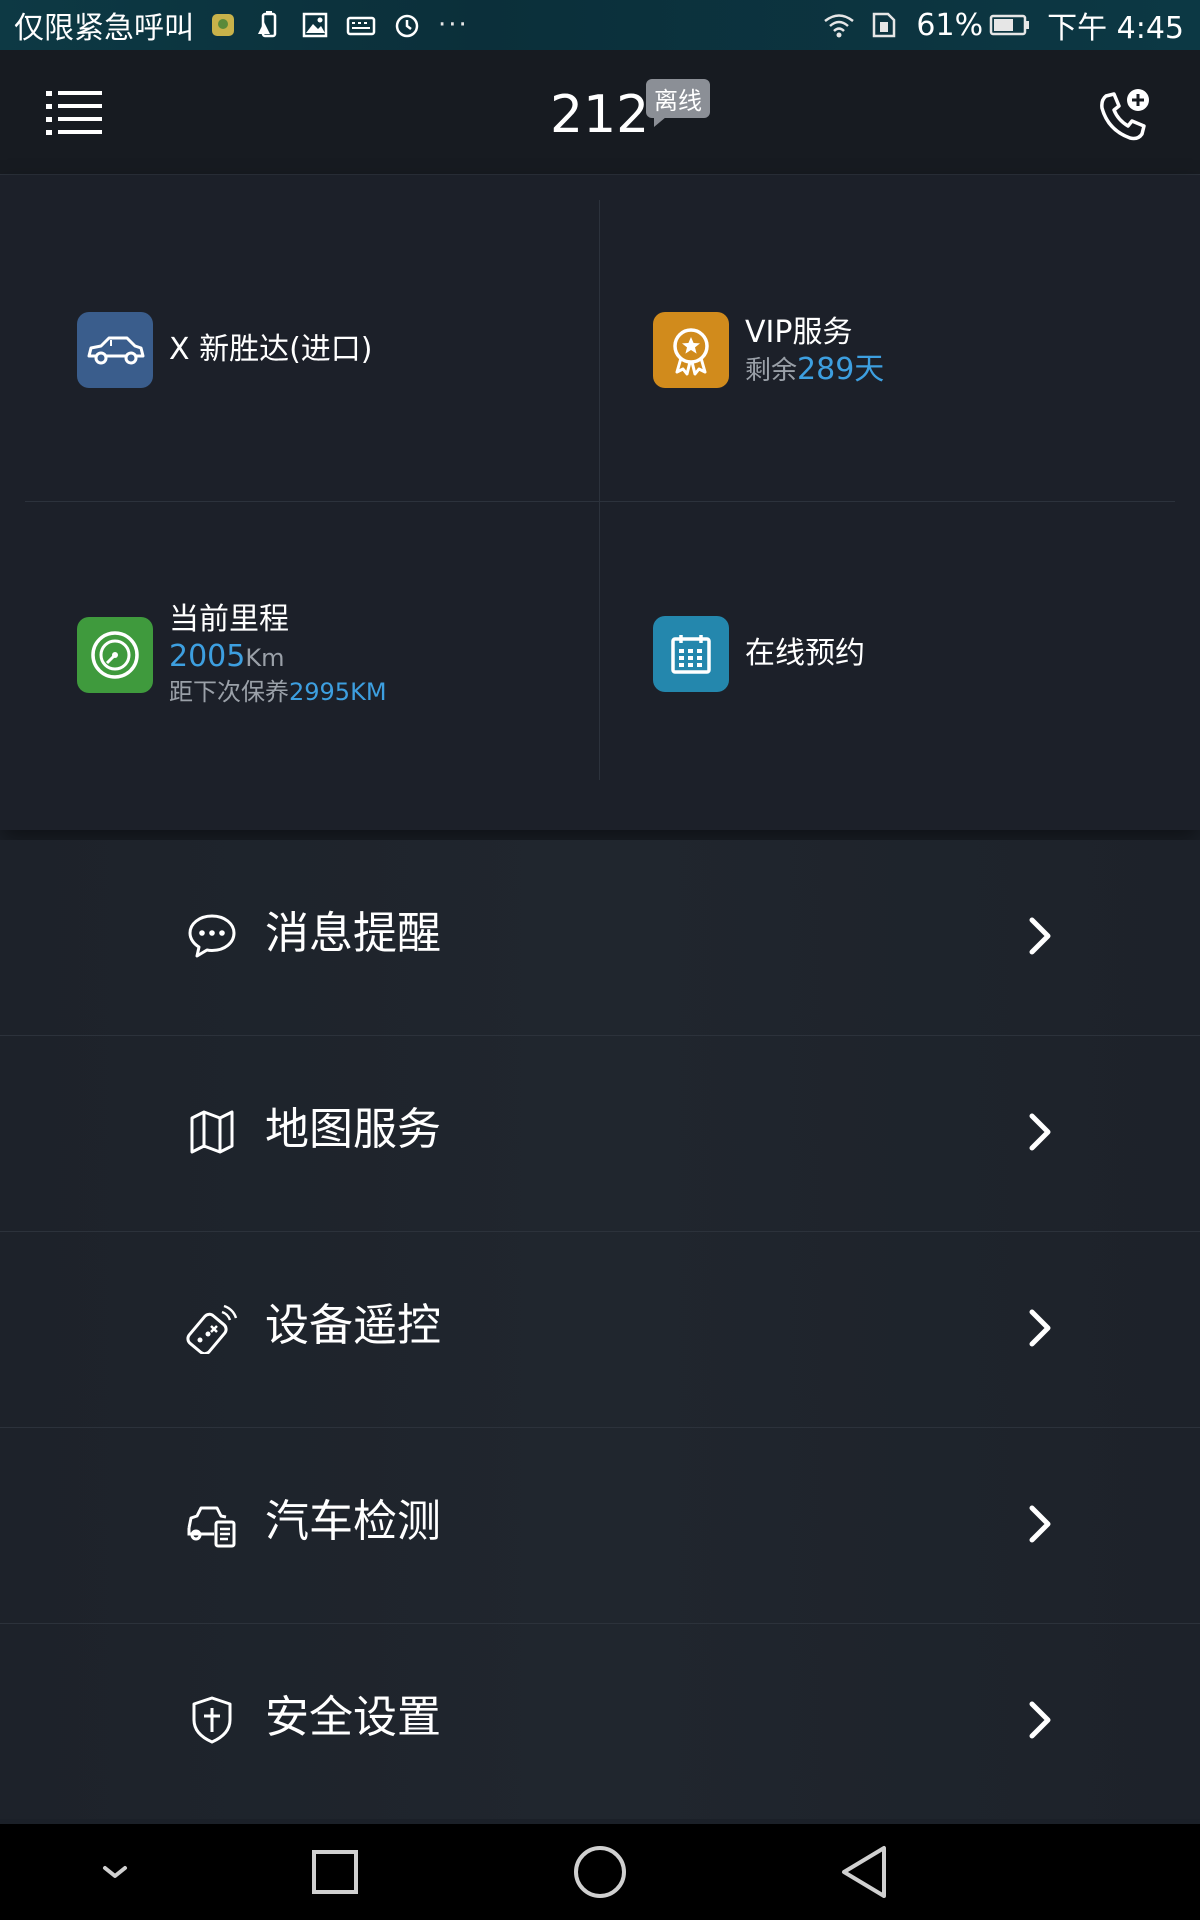  I want to click on mileage-label: 当前里程, so click(229, 619).